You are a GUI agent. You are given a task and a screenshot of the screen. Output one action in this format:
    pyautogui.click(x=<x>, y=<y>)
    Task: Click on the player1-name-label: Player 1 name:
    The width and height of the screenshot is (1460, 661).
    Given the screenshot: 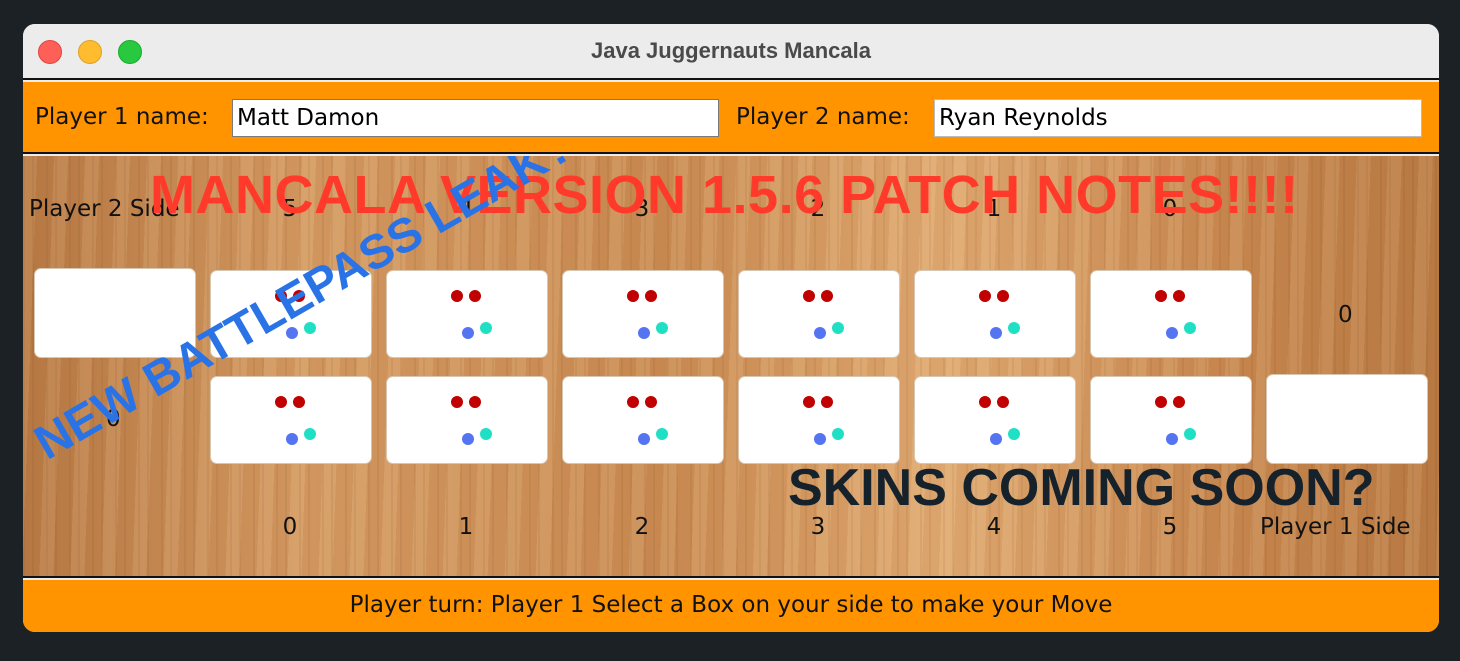 What is the action you would take?
    pyautogui.click(x=122, y=117)
    